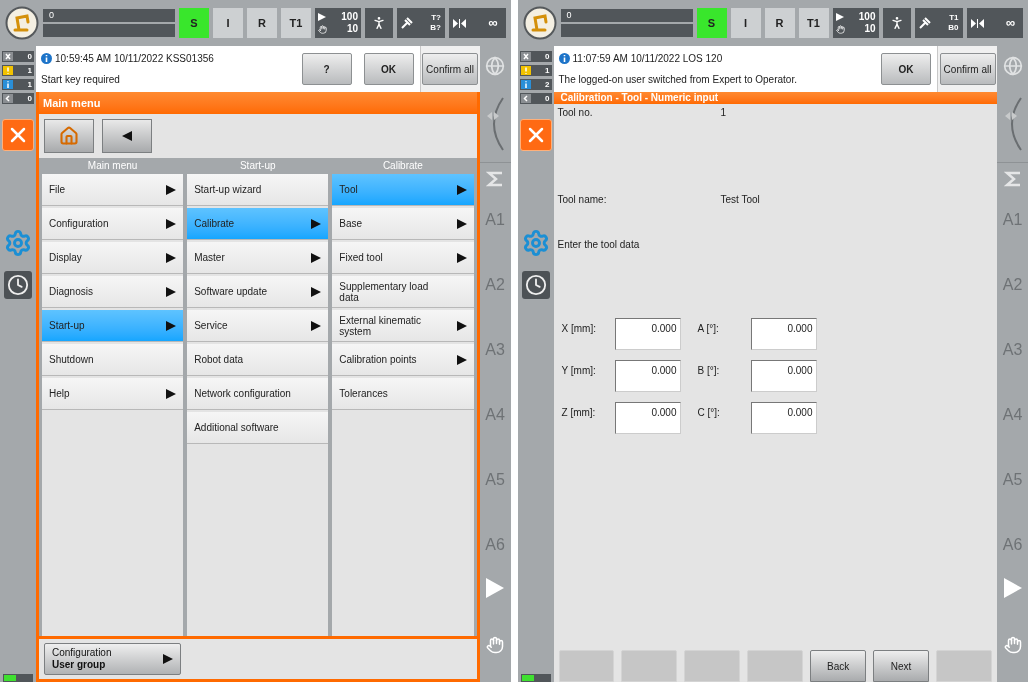 This screenshot has width=1028, height=682. Describe the element at coordinates (258, 190) in the screenshot. I see `menu-item: Start-up wizard` at that location.